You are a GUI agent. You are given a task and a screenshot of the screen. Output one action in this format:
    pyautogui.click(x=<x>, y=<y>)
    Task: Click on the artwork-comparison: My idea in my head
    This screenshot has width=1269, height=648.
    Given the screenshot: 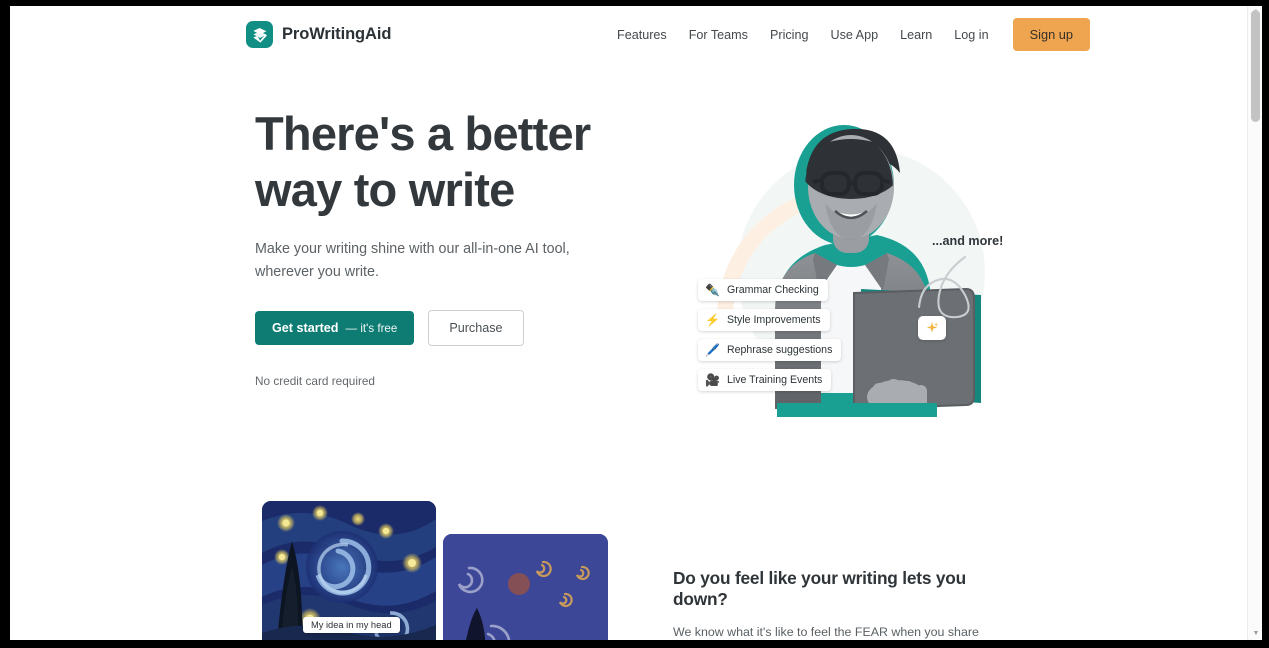 What is the action you would take?
    pyautogui.click(x=431, y=570)
    